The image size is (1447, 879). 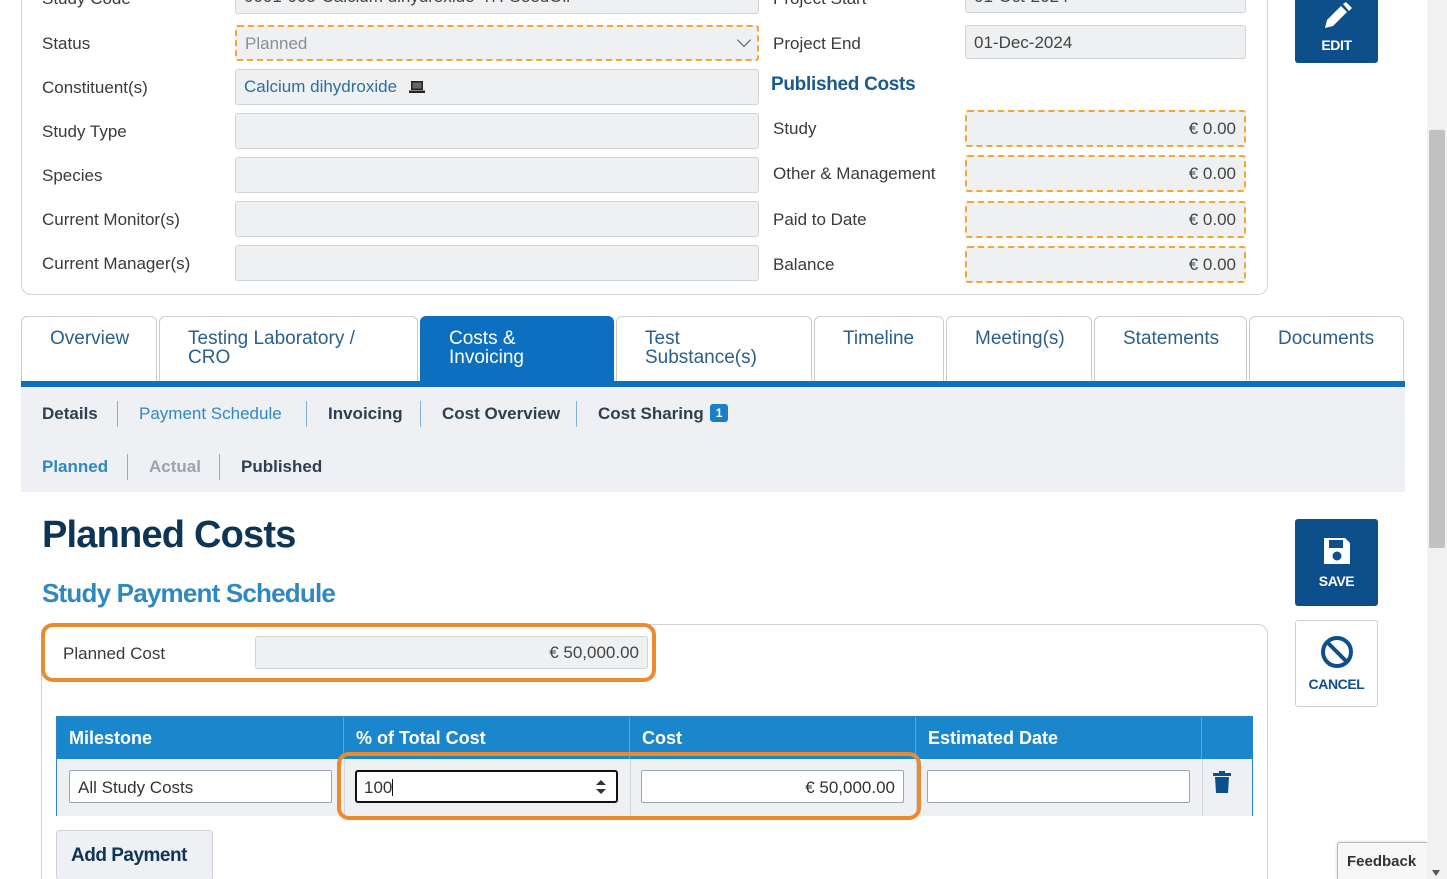 What do you see at coordinates (72, 175) in the screenshot?
I see `species-label: Species` at bounding box center [72, 175].